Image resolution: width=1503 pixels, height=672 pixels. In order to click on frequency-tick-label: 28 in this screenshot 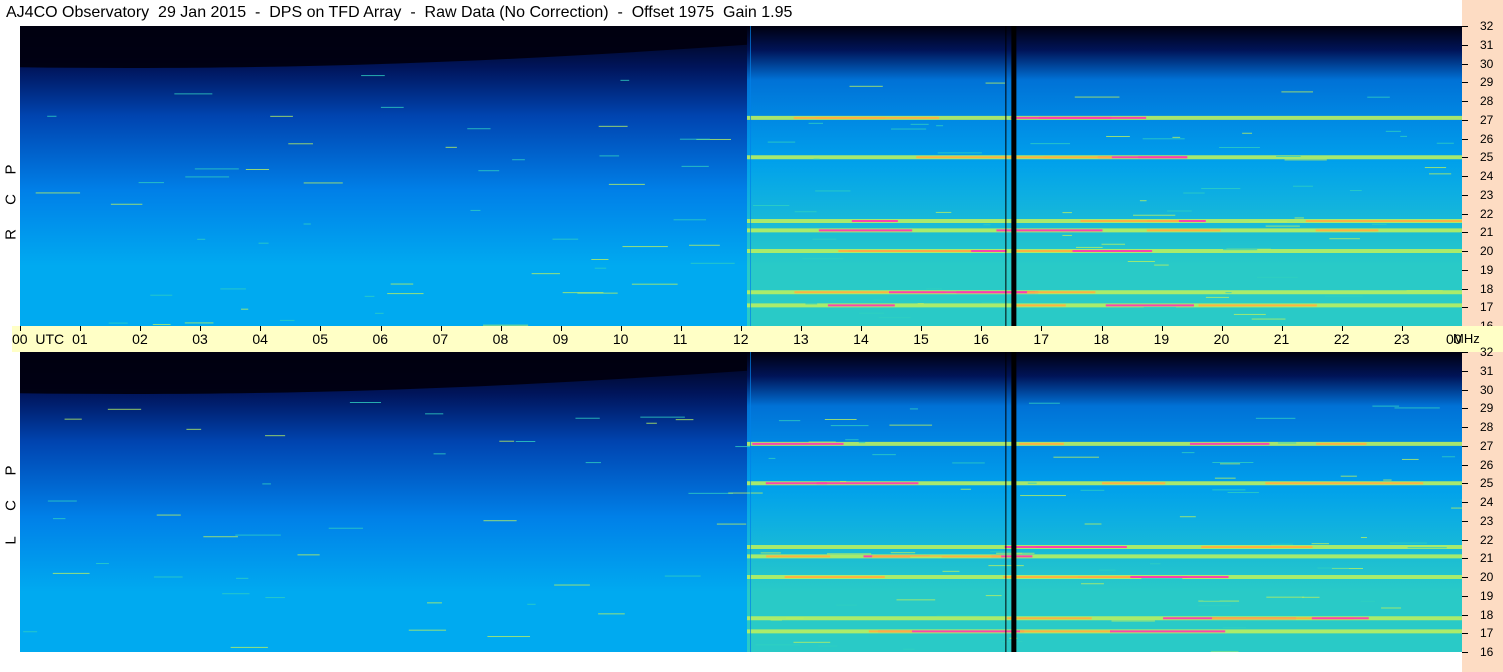, I will do `click(1487, 427)`.